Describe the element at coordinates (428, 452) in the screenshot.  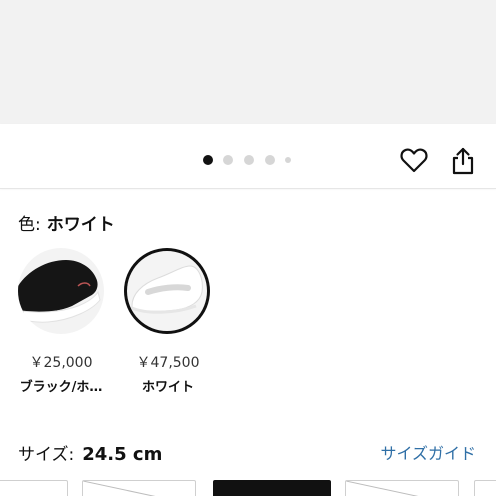
I see `size-guide-link: サイズガイド` at that location.